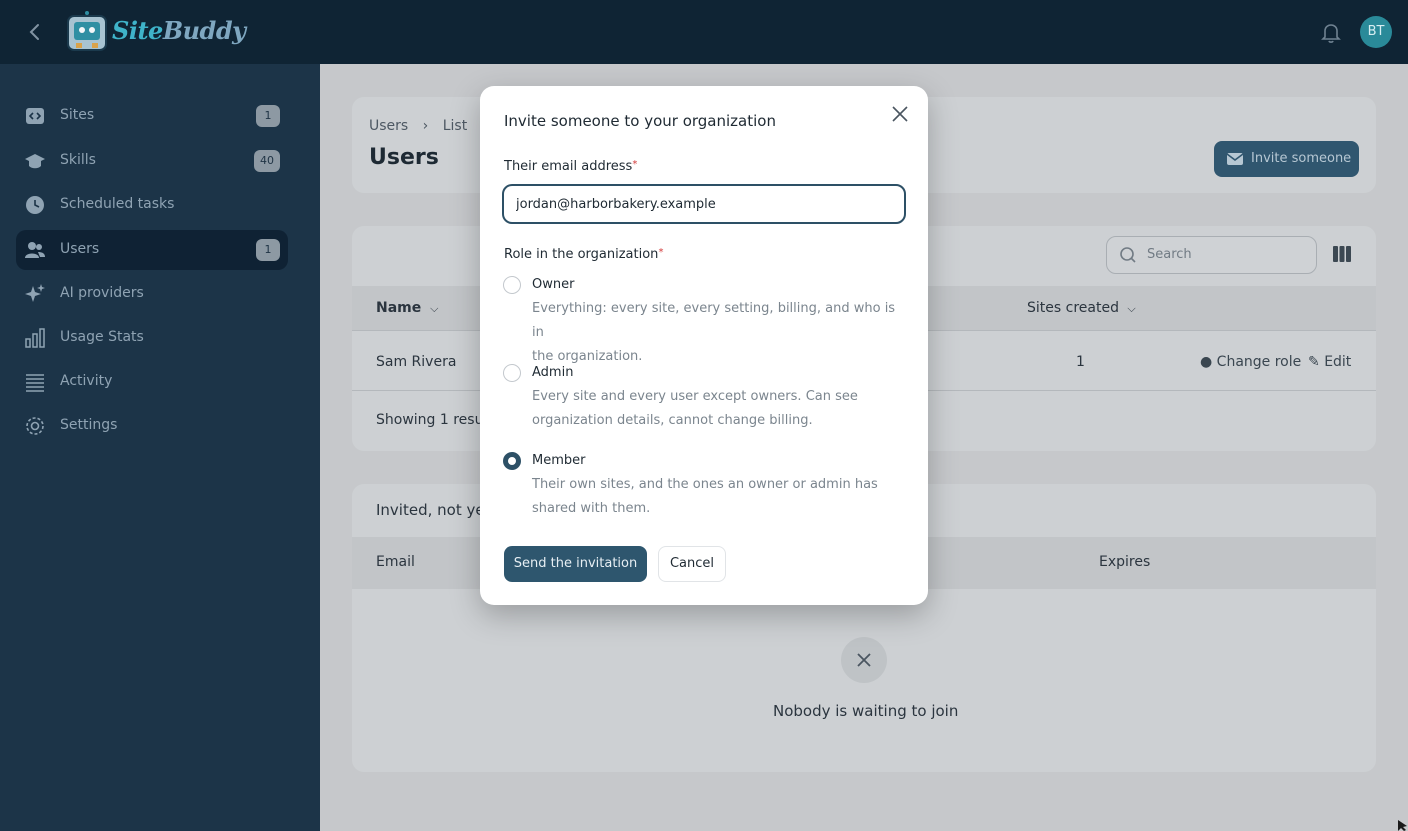  I want to click on column-name: Name ⌵, so click(407, 308).